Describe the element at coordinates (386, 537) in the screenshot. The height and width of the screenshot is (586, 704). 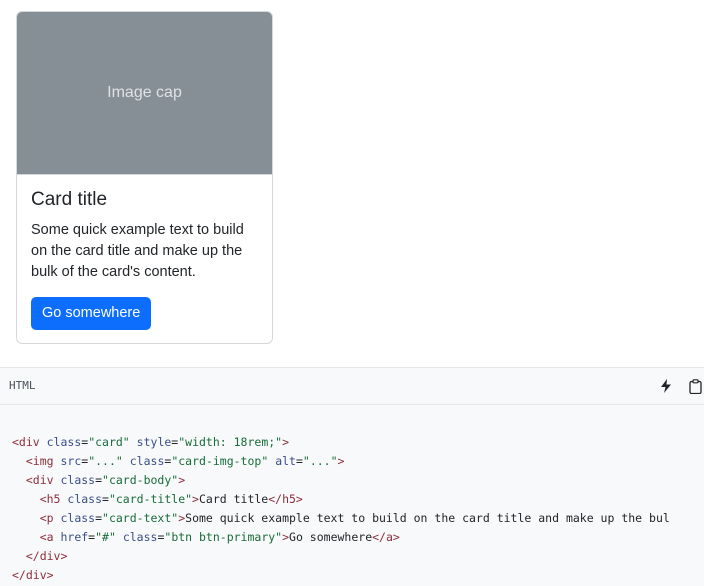
I see `code-token: </a>` at that location.